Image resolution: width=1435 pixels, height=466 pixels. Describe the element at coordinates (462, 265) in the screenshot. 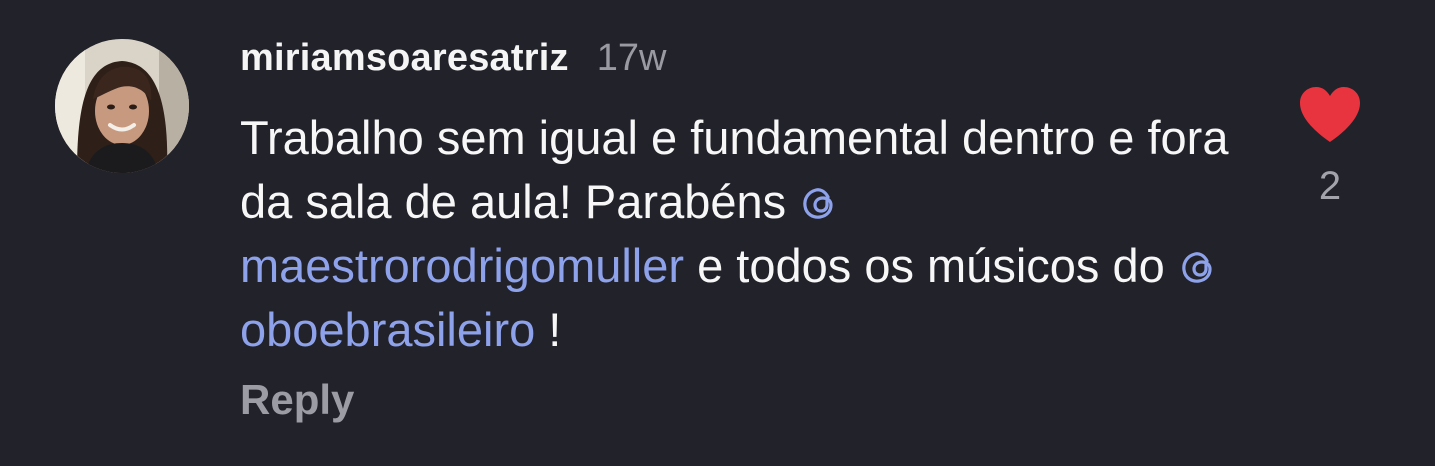

I see `mention-text: maestrorodrigomuller` at that location.